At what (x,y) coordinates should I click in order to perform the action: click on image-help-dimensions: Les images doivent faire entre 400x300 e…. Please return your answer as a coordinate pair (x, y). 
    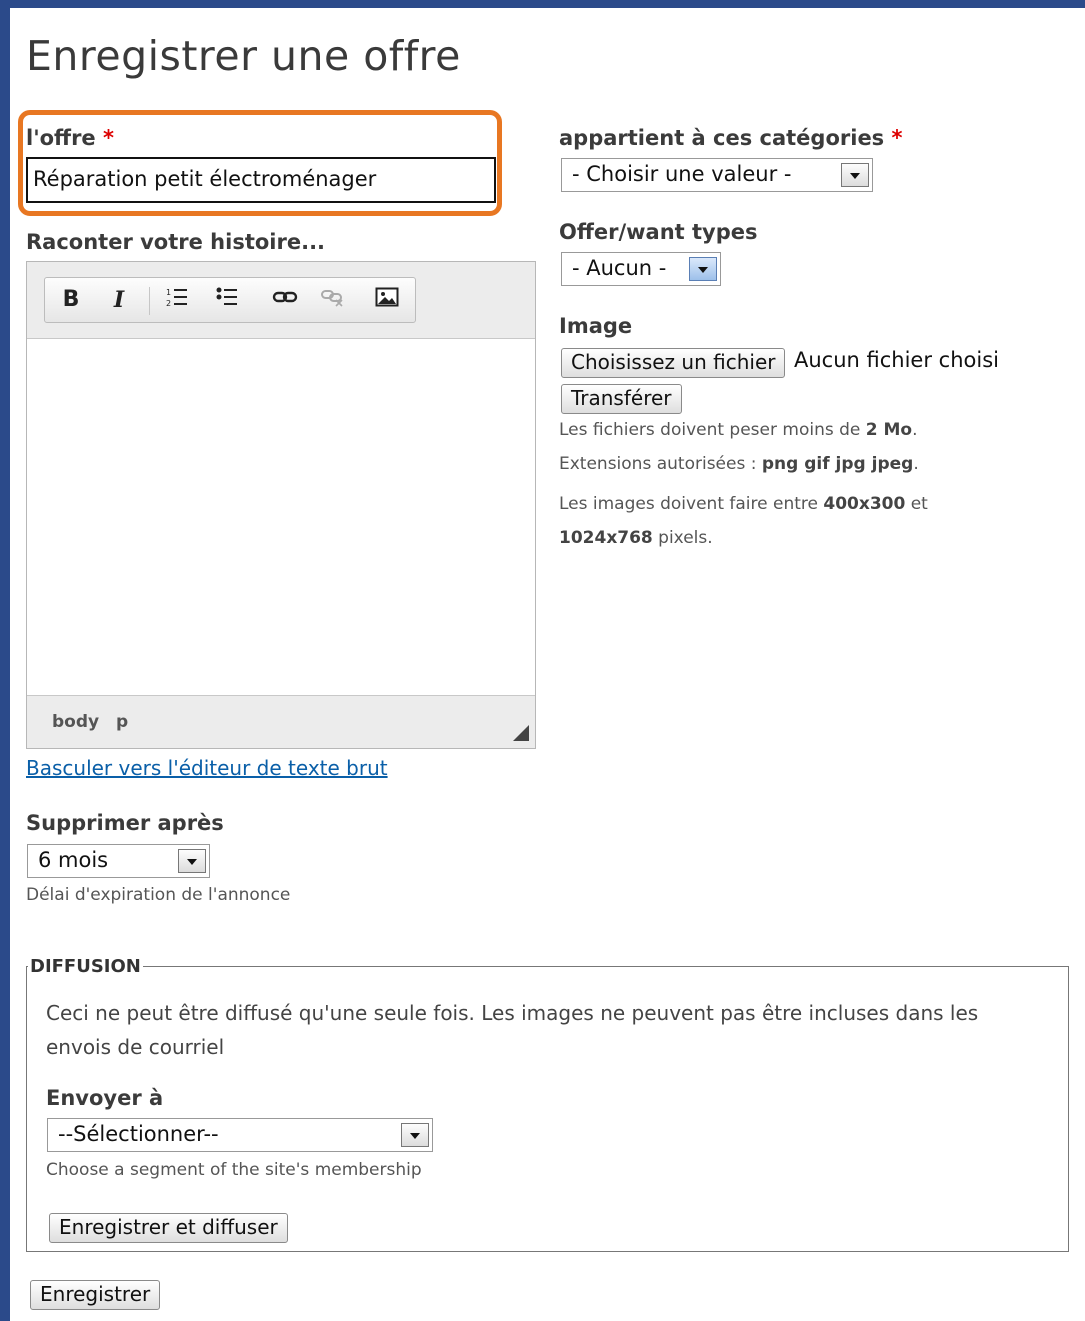
    Looking at the image, I should click on (794, 521).